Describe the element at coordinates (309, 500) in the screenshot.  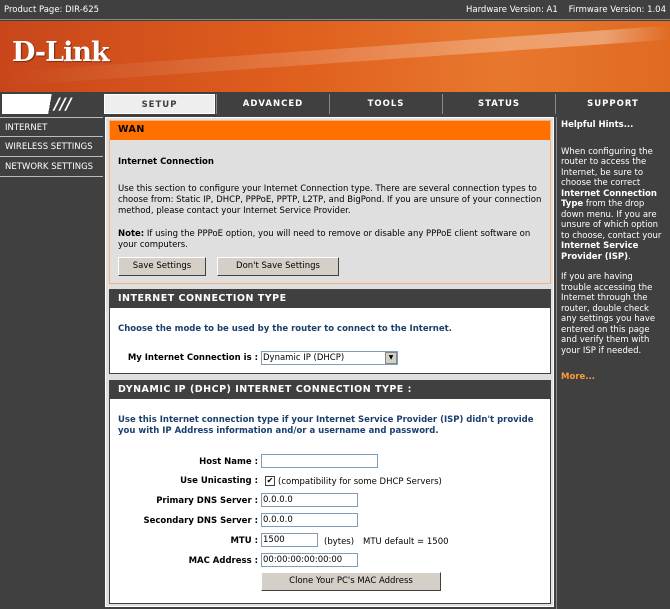
I see `primary-dns-input: 0.0.0.0` at that location.